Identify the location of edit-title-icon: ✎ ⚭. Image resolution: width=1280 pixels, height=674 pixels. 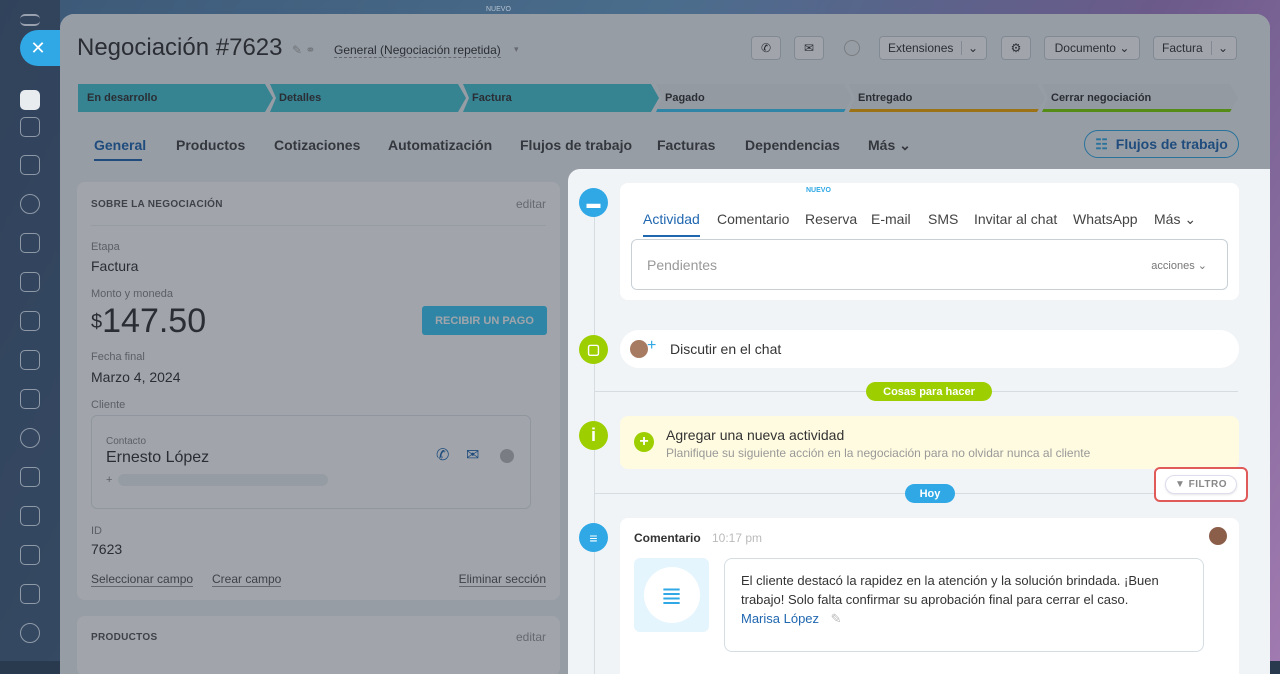
(303, 50).